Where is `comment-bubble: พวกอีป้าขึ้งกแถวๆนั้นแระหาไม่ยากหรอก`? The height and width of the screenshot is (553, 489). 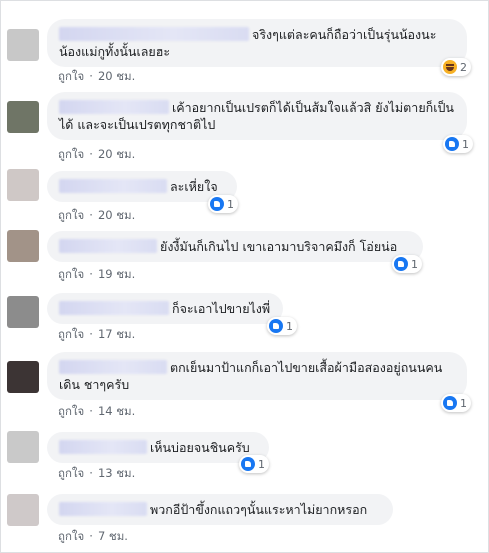
comment-bubble: พวกอีป้าขึ้งกแถวๆนั้นแระหาไม่ยากหรอก is located at coordinates (220, 509).